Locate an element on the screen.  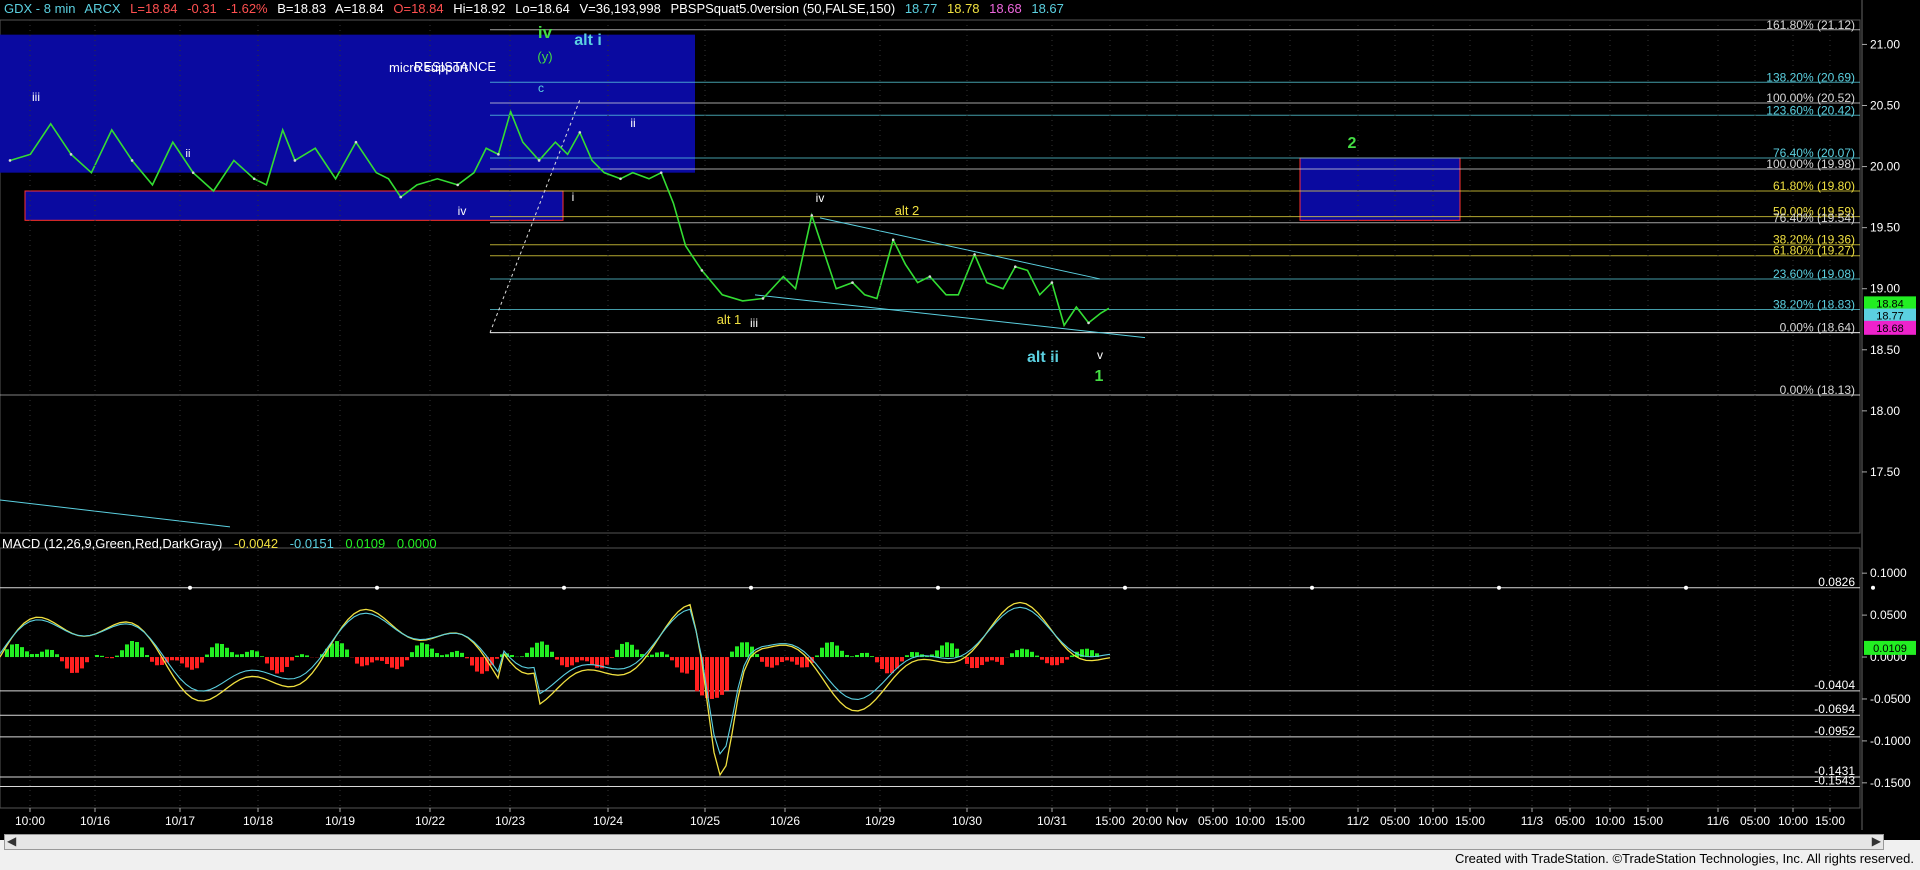
wave-label: alt ii is located at coordinates (1043, 357).